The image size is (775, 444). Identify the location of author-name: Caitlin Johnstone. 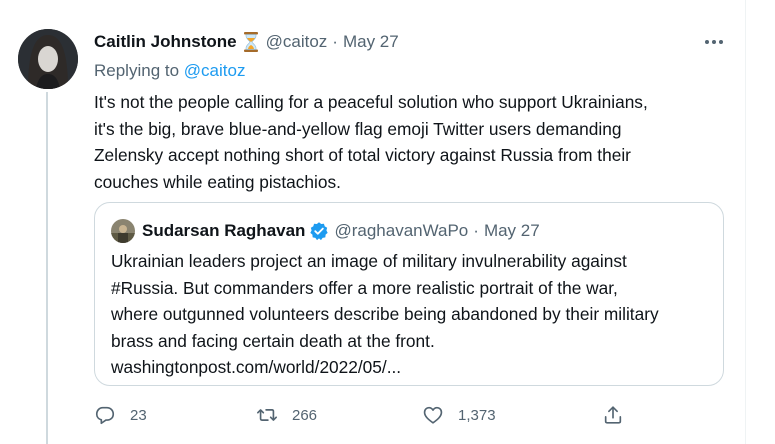
(165, 42).